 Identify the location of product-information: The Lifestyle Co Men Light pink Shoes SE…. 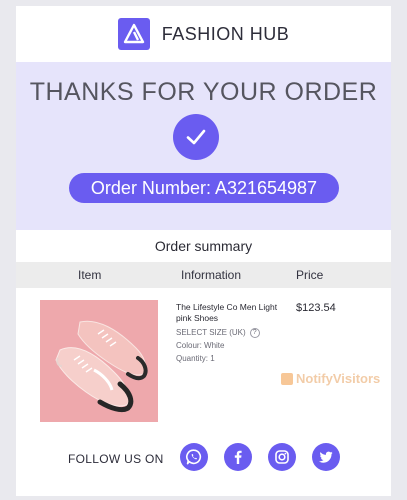
(231, 333).